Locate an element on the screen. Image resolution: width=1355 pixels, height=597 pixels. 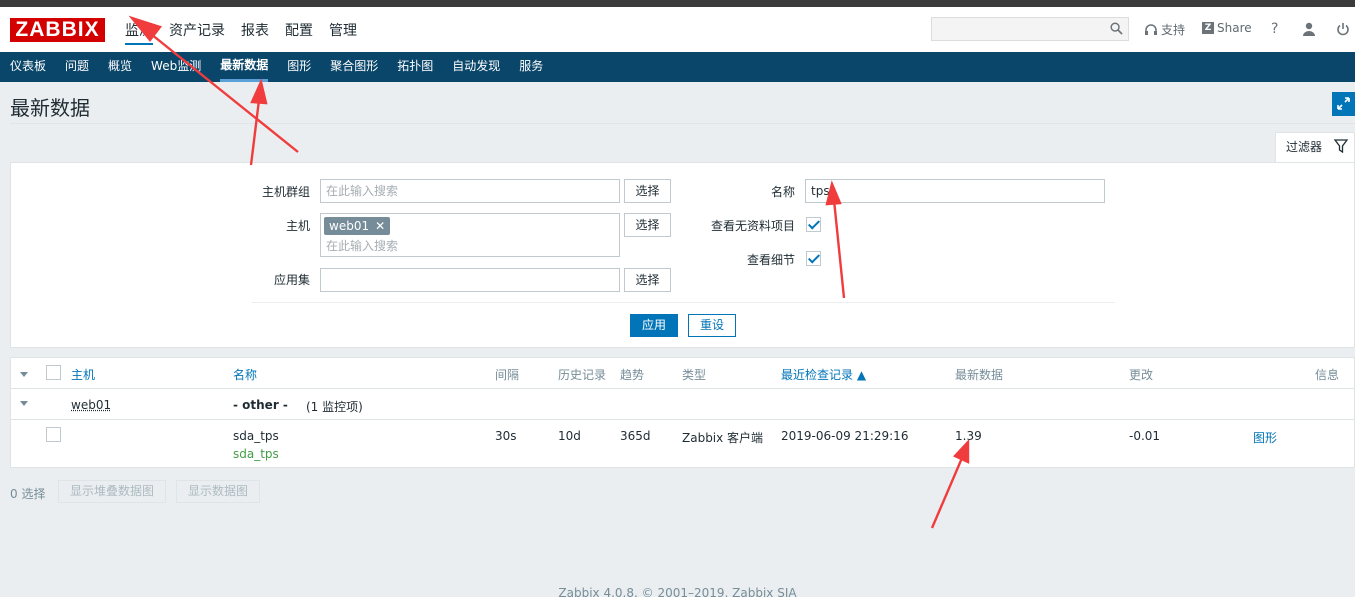
item-change: -0.01 is located at coordinates (1145, 436).